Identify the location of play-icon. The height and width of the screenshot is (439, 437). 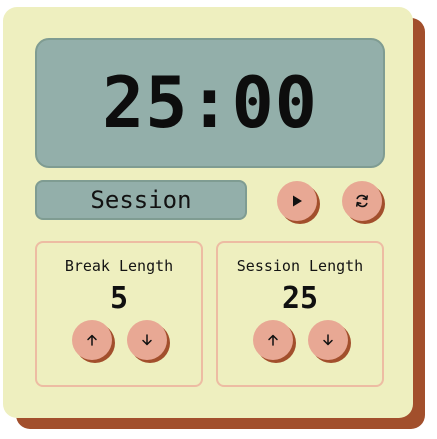
(297, 201).